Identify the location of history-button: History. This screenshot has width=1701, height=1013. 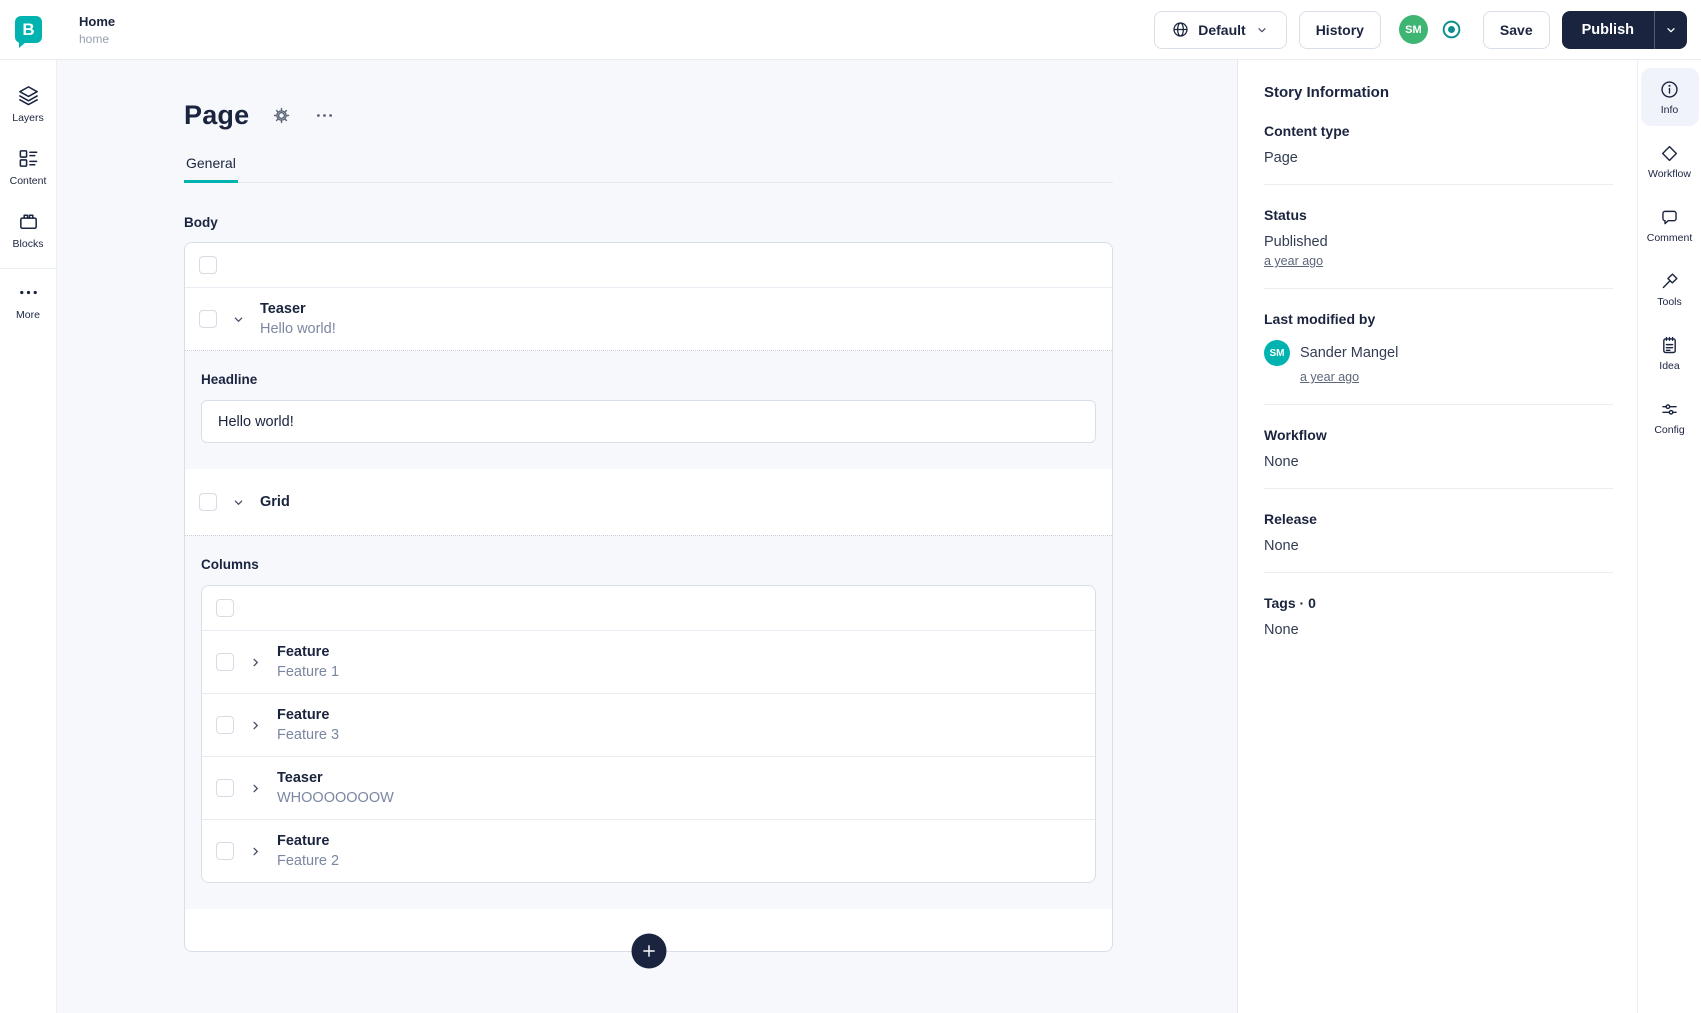
(1339, 29).